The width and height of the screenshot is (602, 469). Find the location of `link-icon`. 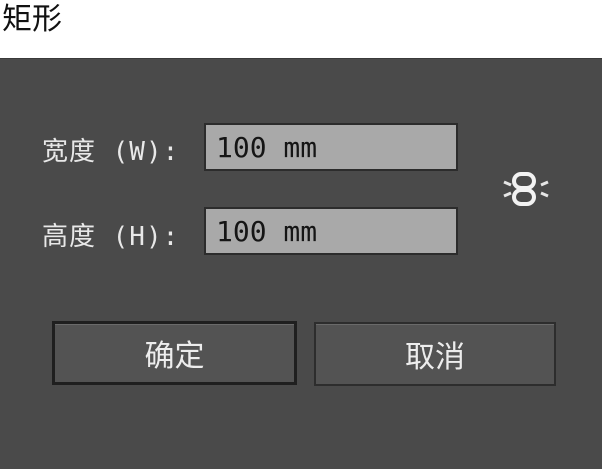

link-icon is located at coordinates (526, 190).